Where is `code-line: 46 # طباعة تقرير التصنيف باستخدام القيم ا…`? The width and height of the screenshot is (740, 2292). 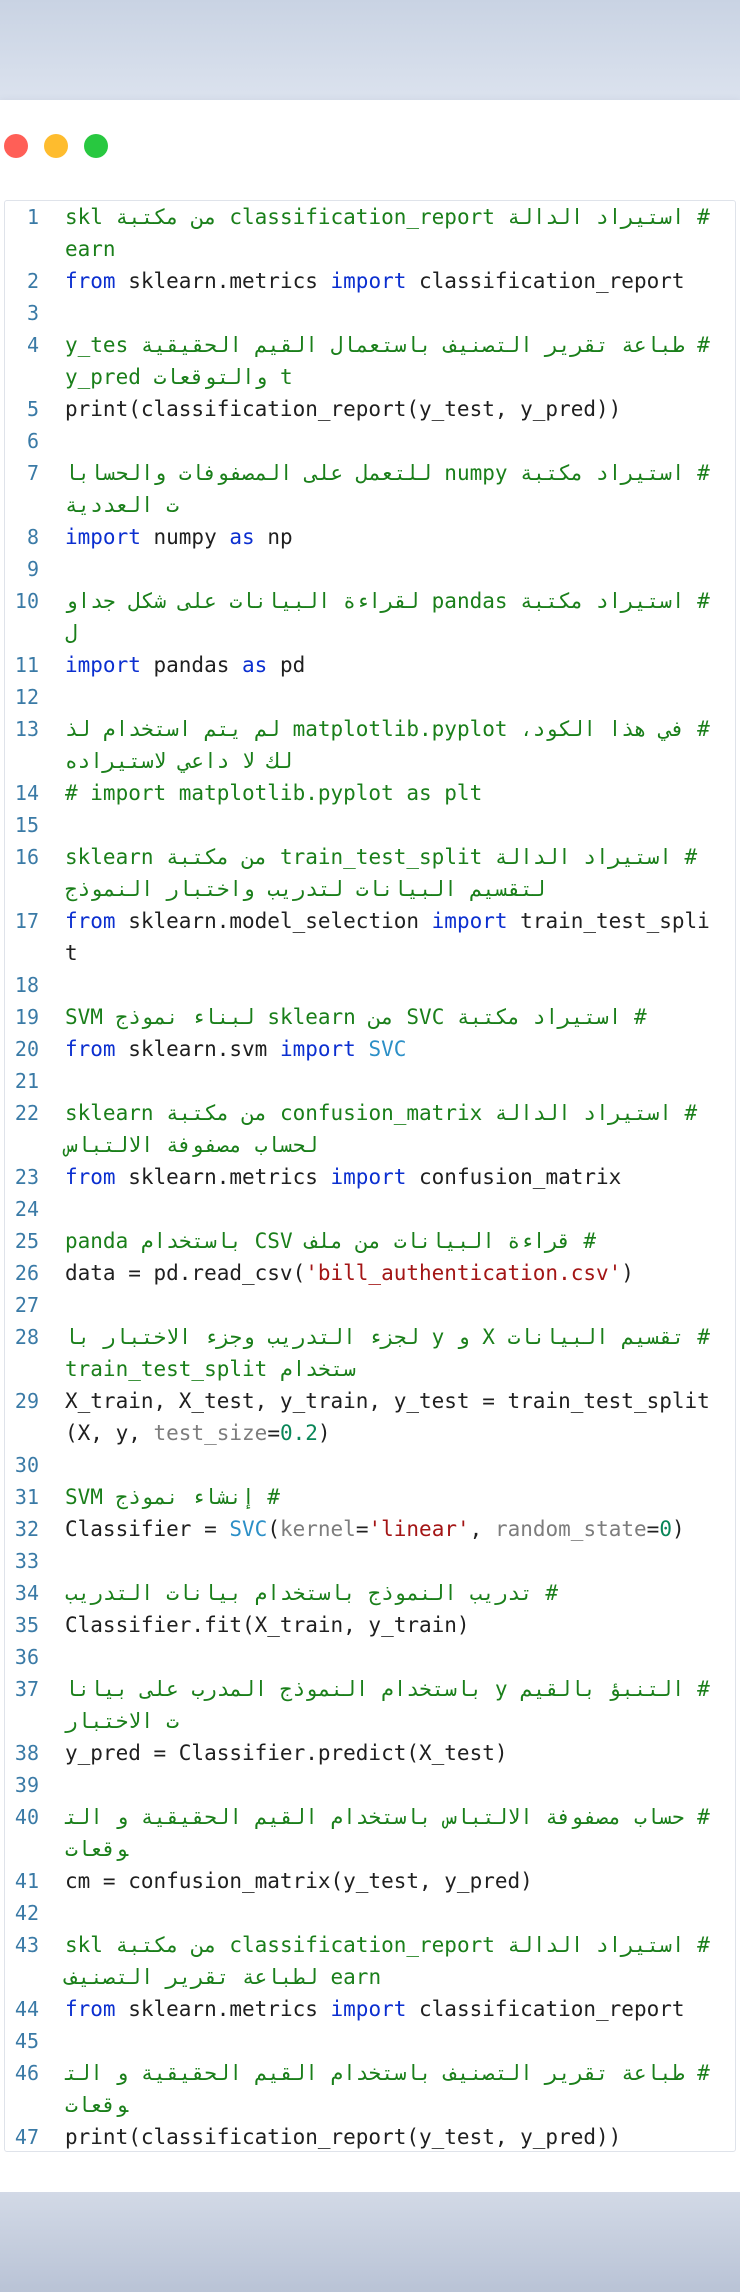
code-line: 46 # طباعة تقرير التصنيف باستخدام القيم ا… is located at coordinates (370, 2089).